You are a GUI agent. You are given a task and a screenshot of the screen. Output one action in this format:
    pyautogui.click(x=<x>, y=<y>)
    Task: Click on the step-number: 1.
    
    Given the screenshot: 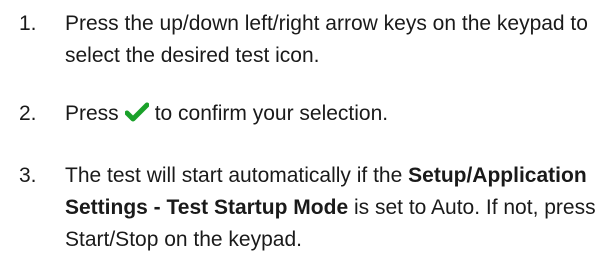 What is the action you would take?
    pyautogui.click(x=28, y=23)
    